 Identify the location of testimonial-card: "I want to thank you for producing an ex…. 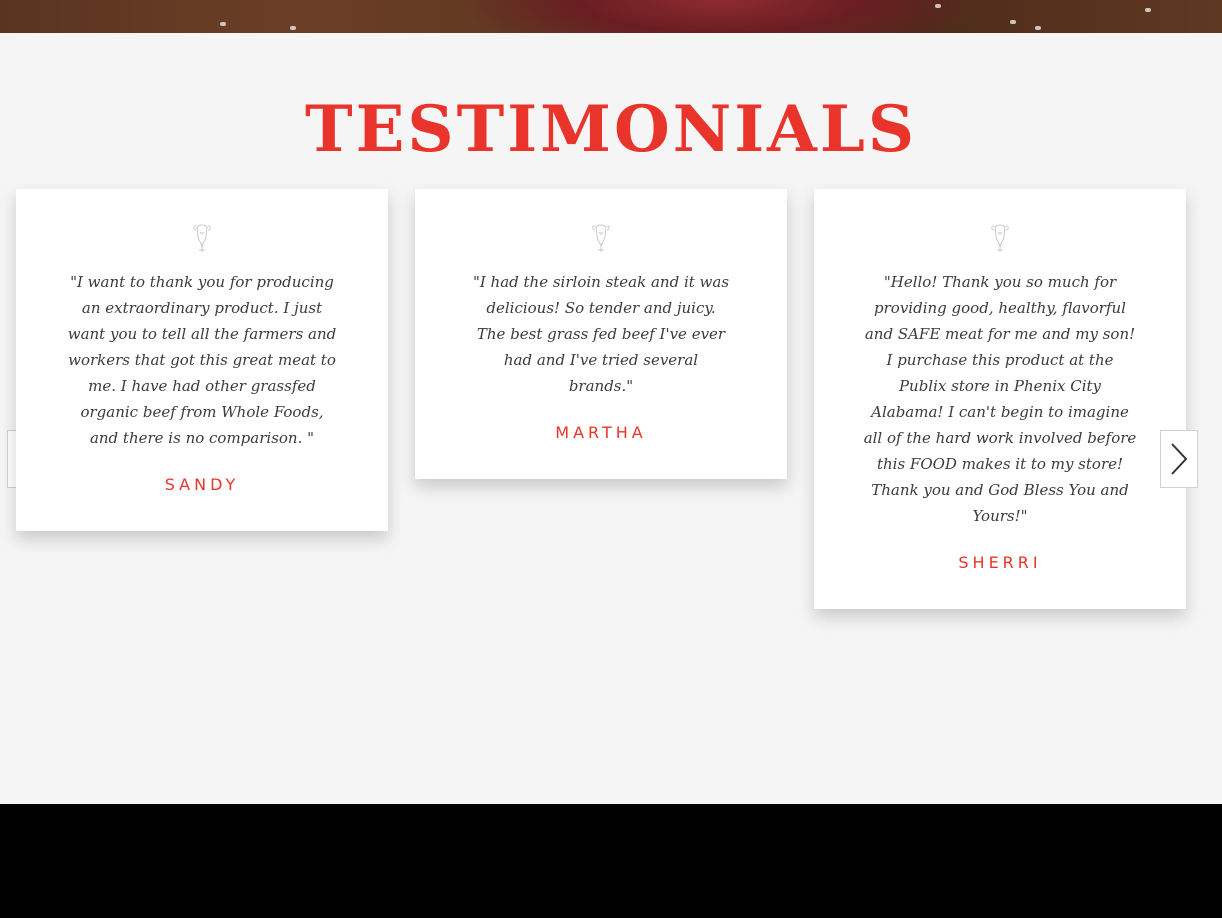
(202, 360).